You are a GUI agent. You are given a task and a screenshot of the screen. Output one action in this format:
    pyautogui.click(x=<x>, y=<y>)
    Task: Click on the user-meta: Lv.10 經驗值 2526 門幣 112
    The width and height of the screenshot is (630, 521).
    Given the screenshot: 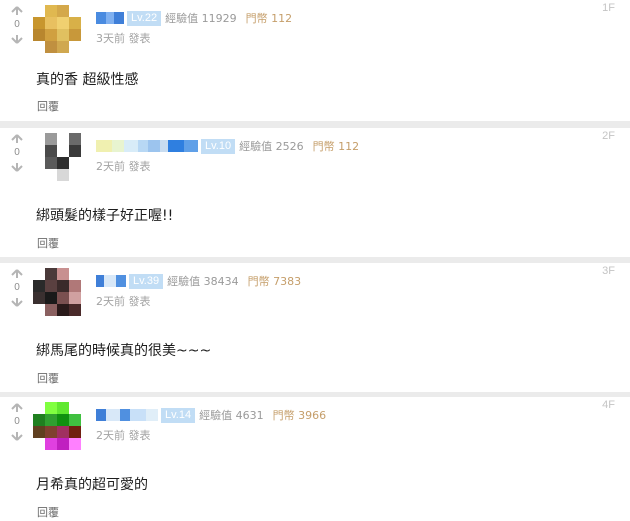 What is the action you would take?
    pyautogui.click(x=227, y=146)
    